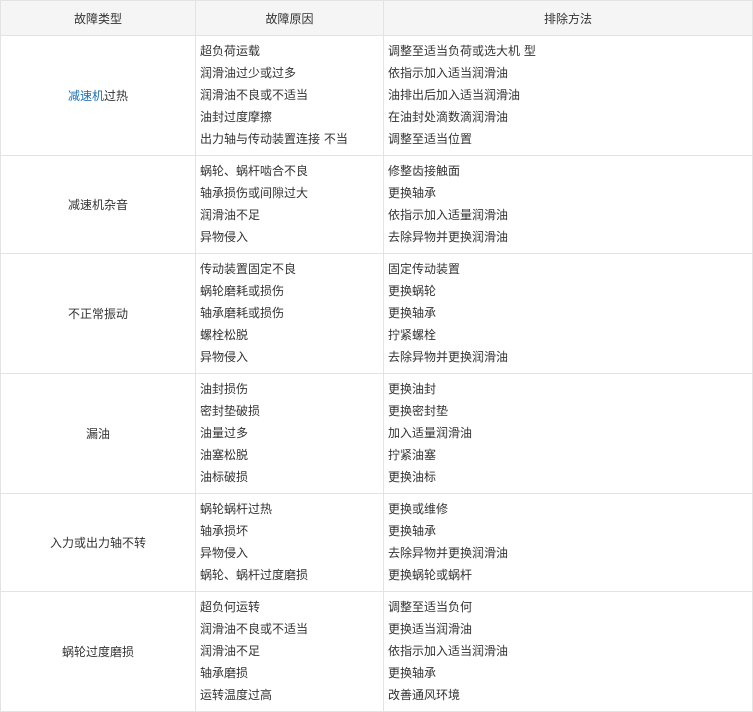  Describe the element at coordinates (568, 18) in the screenshot. I see `header-remedy: 排除方法` at that location.